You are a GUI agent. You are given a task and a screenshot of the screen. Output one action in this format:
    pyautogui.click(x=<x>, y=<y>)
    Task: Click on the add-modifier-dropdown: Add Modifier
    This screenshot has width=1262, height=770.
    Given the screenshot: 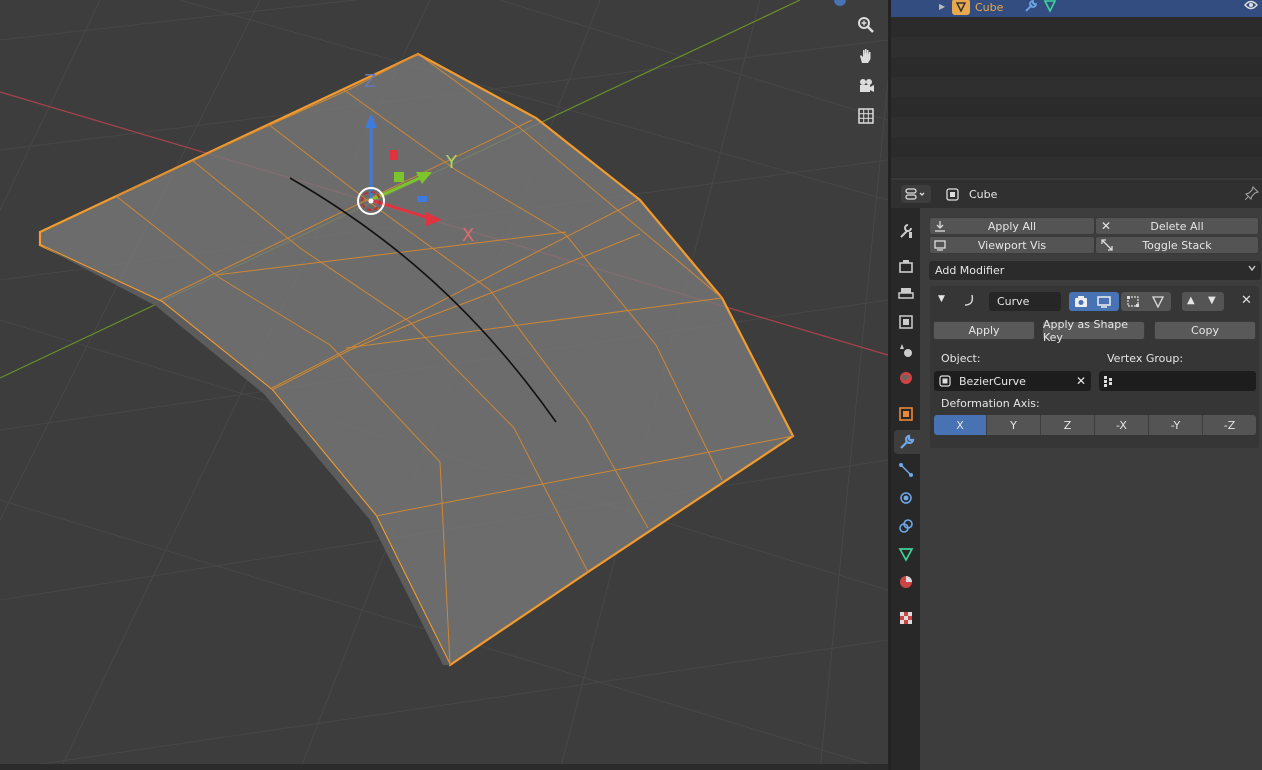 What is the action you would take?
    pyautogui.click(x=1095, y=270)
    